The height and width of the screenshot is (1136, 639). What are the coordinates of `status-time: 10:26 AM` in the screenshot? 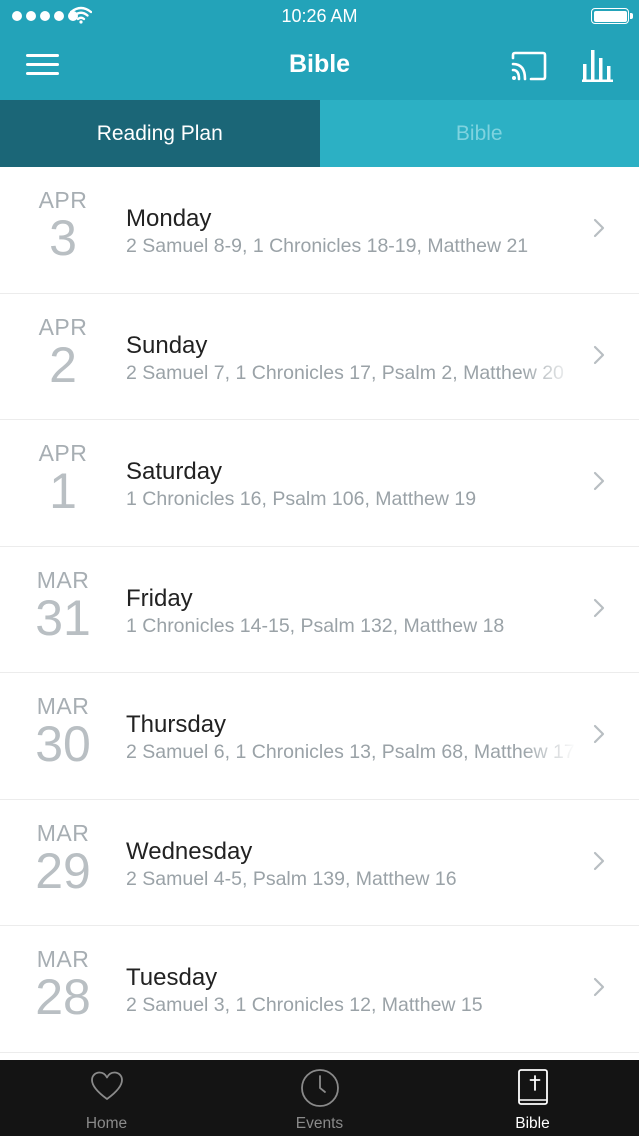 It's located at (319, 16).